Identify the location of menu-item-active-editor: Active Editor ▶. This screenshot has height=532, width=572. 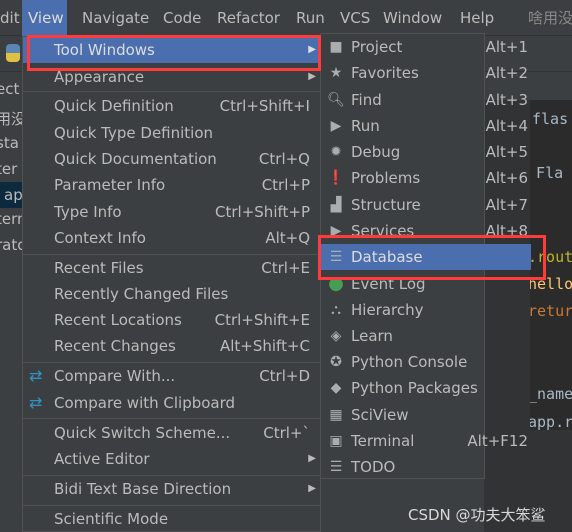
(171, 459).